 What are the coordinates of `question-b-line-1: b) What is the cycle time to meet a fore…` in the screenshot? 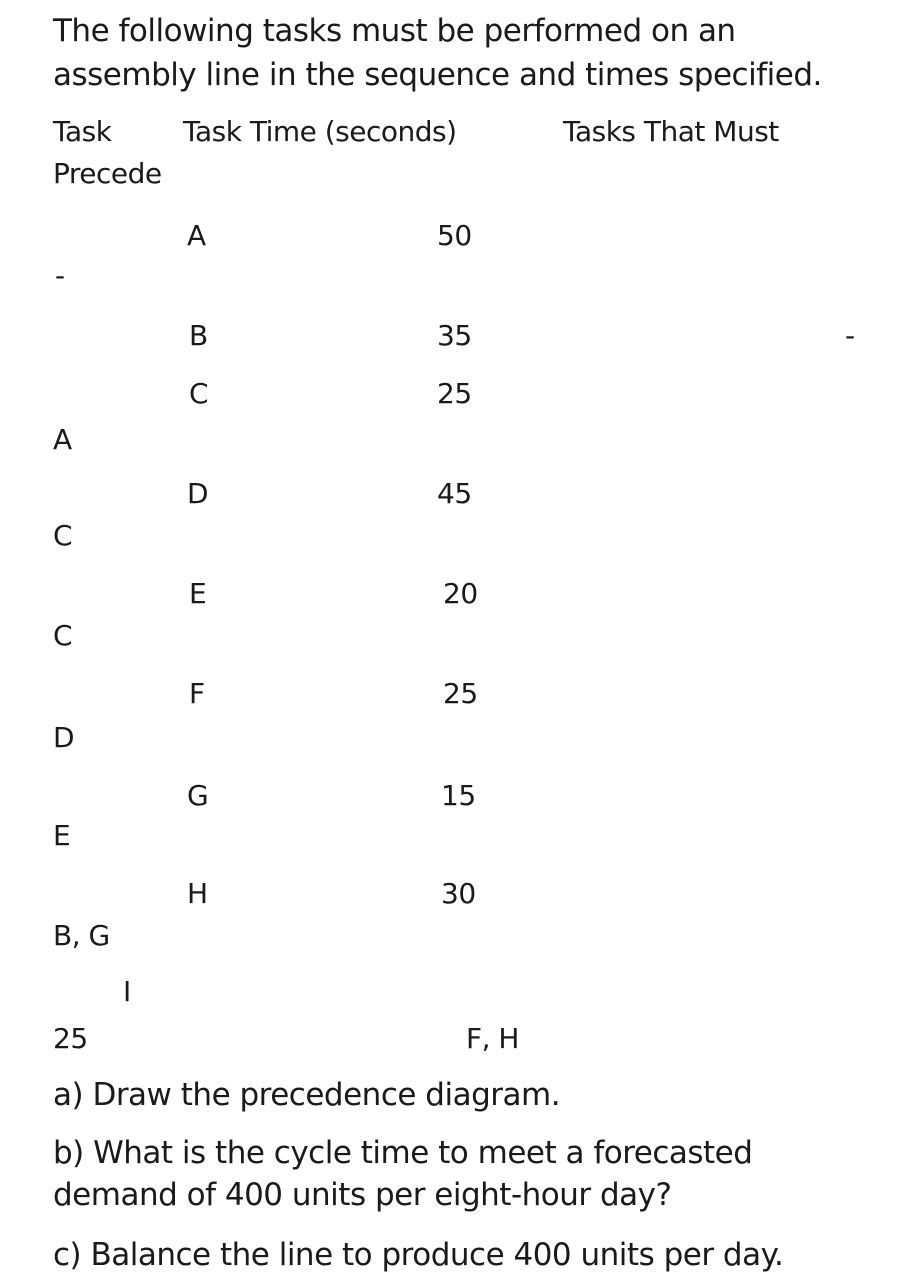 It's located at (403, 1153).